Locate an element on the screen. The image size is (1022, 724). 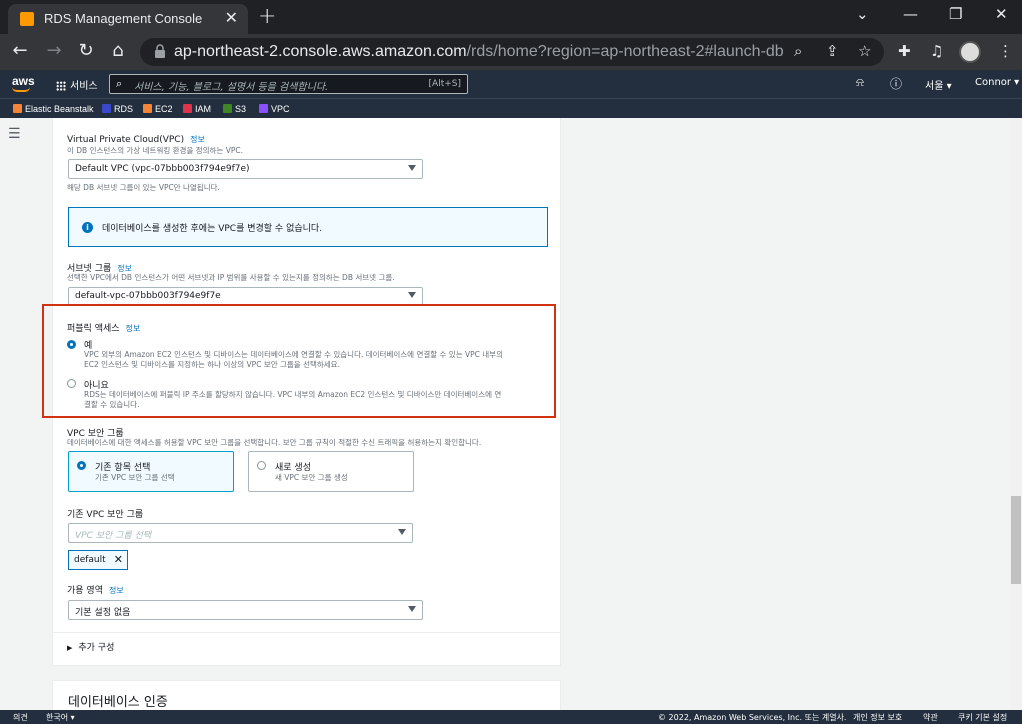
fav-iam: IAM is located at coordinates (197, 109).